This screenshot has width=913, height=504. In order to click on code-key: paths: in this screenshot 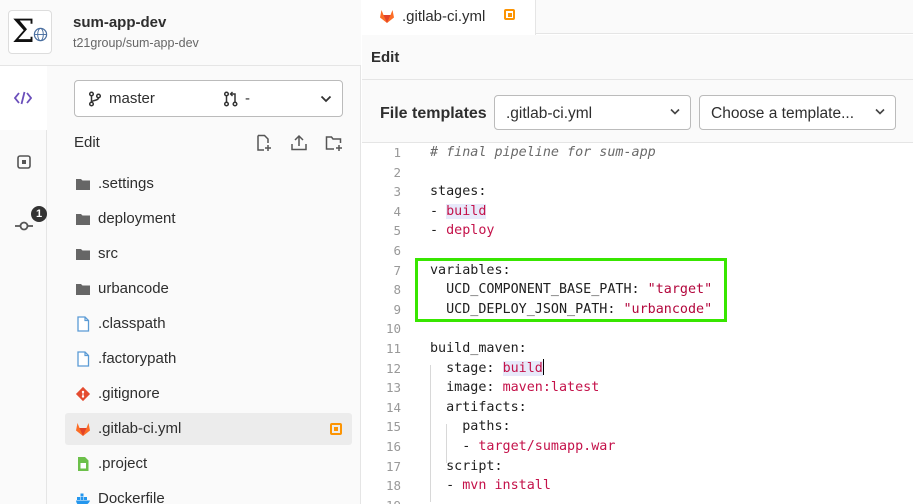, I will do `click(470, 427)`.